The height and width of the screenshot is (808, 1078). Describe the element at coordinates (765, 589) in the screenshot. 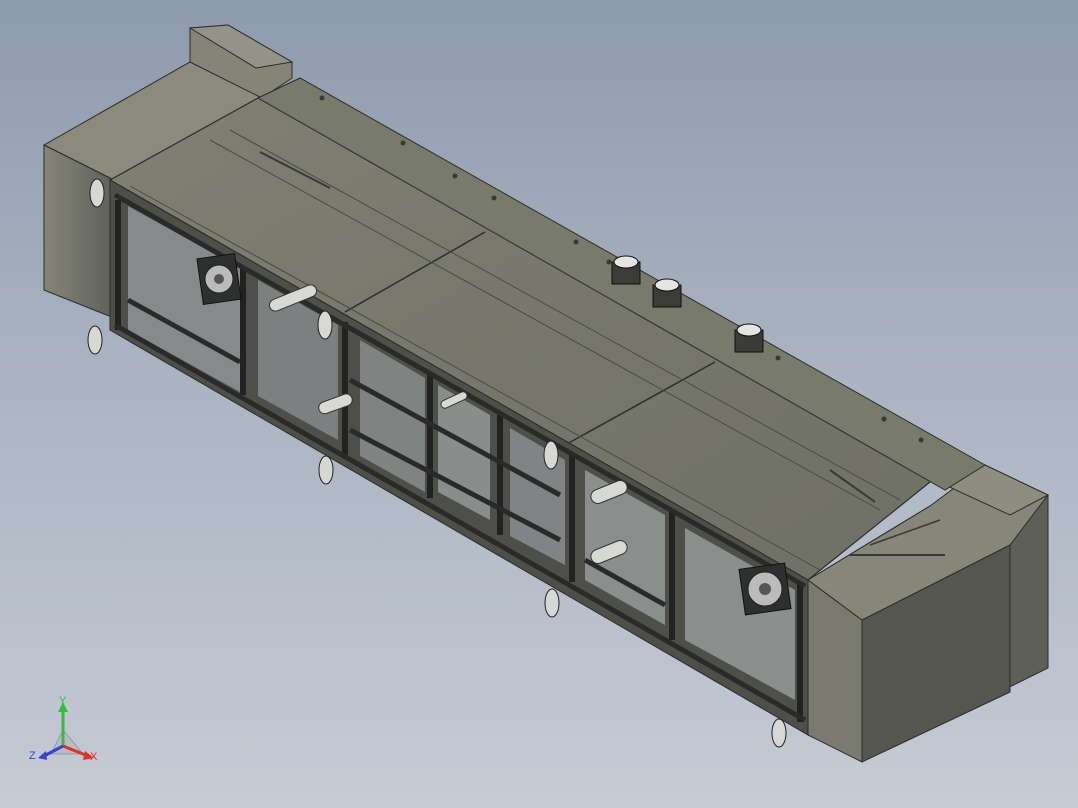

I see `fan-right` at that location.